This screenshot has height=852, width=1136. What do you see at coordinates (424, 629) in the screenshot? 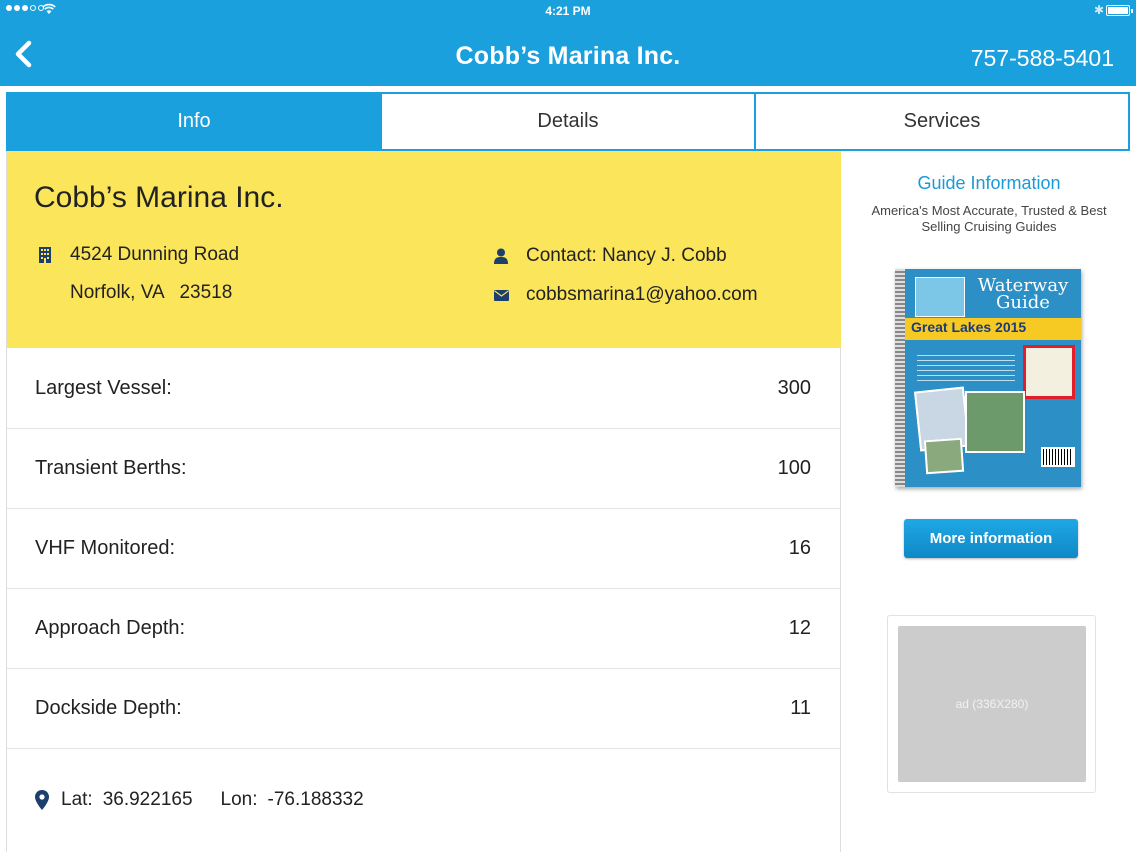
I see `stat-row-approach-depth: Approach Depth: 12` at bounding box center [424, 629].